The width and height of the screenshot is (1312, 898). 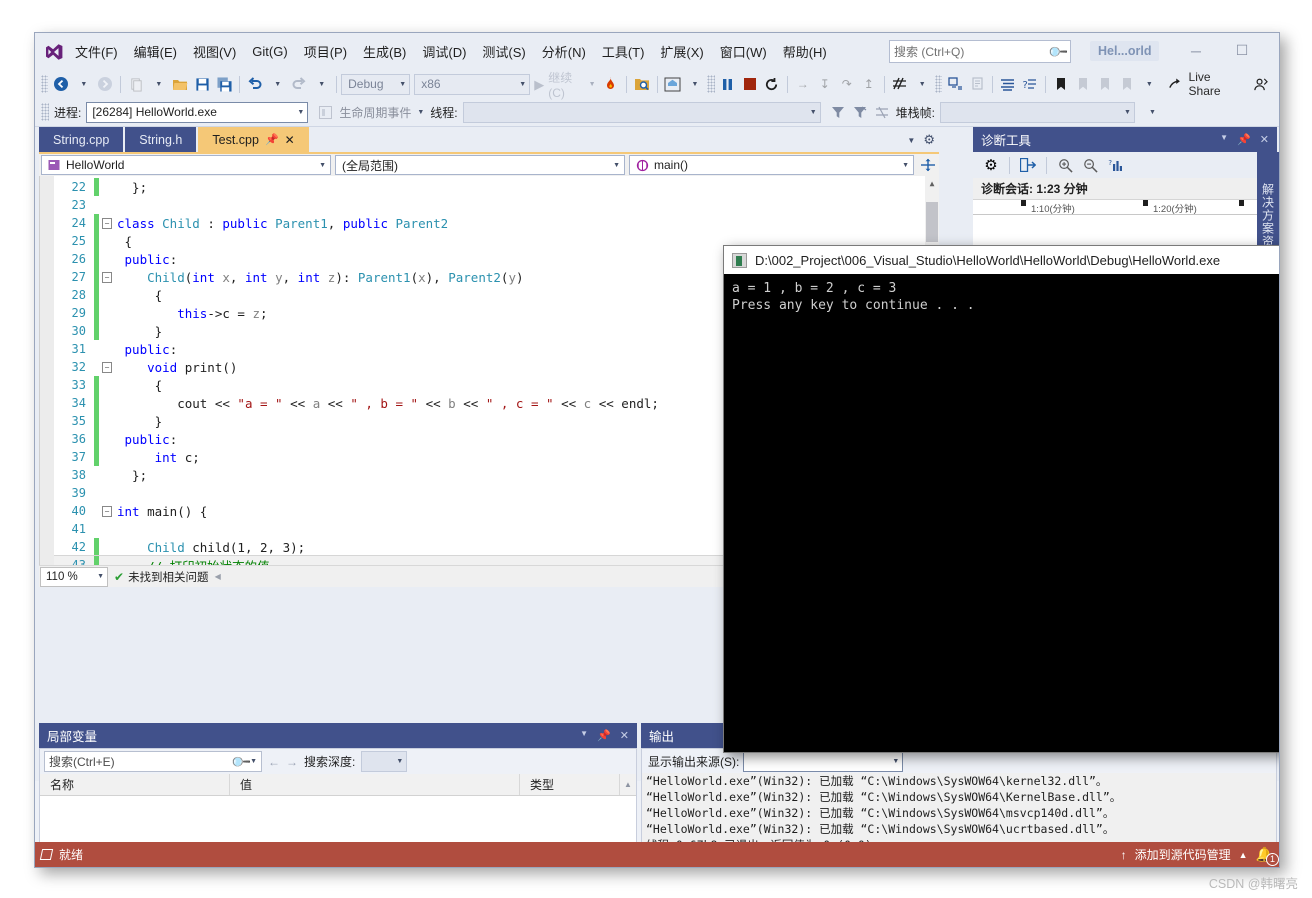 I want to click on menu-analyze: 分析(N), so click(x=564, y=51).